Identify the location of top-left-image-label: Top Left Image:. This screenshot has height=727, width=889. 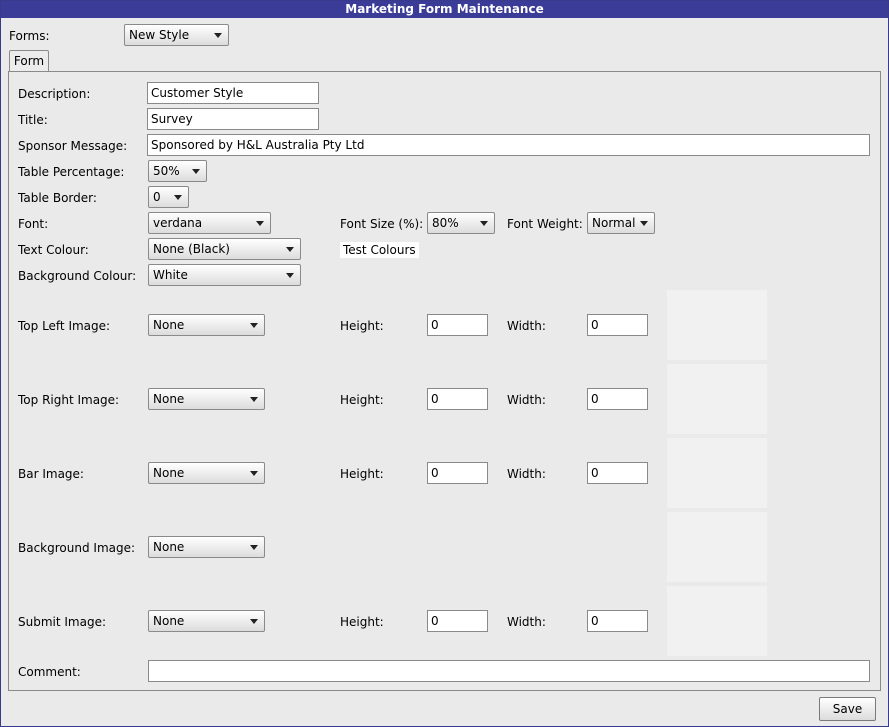
(64, 326).